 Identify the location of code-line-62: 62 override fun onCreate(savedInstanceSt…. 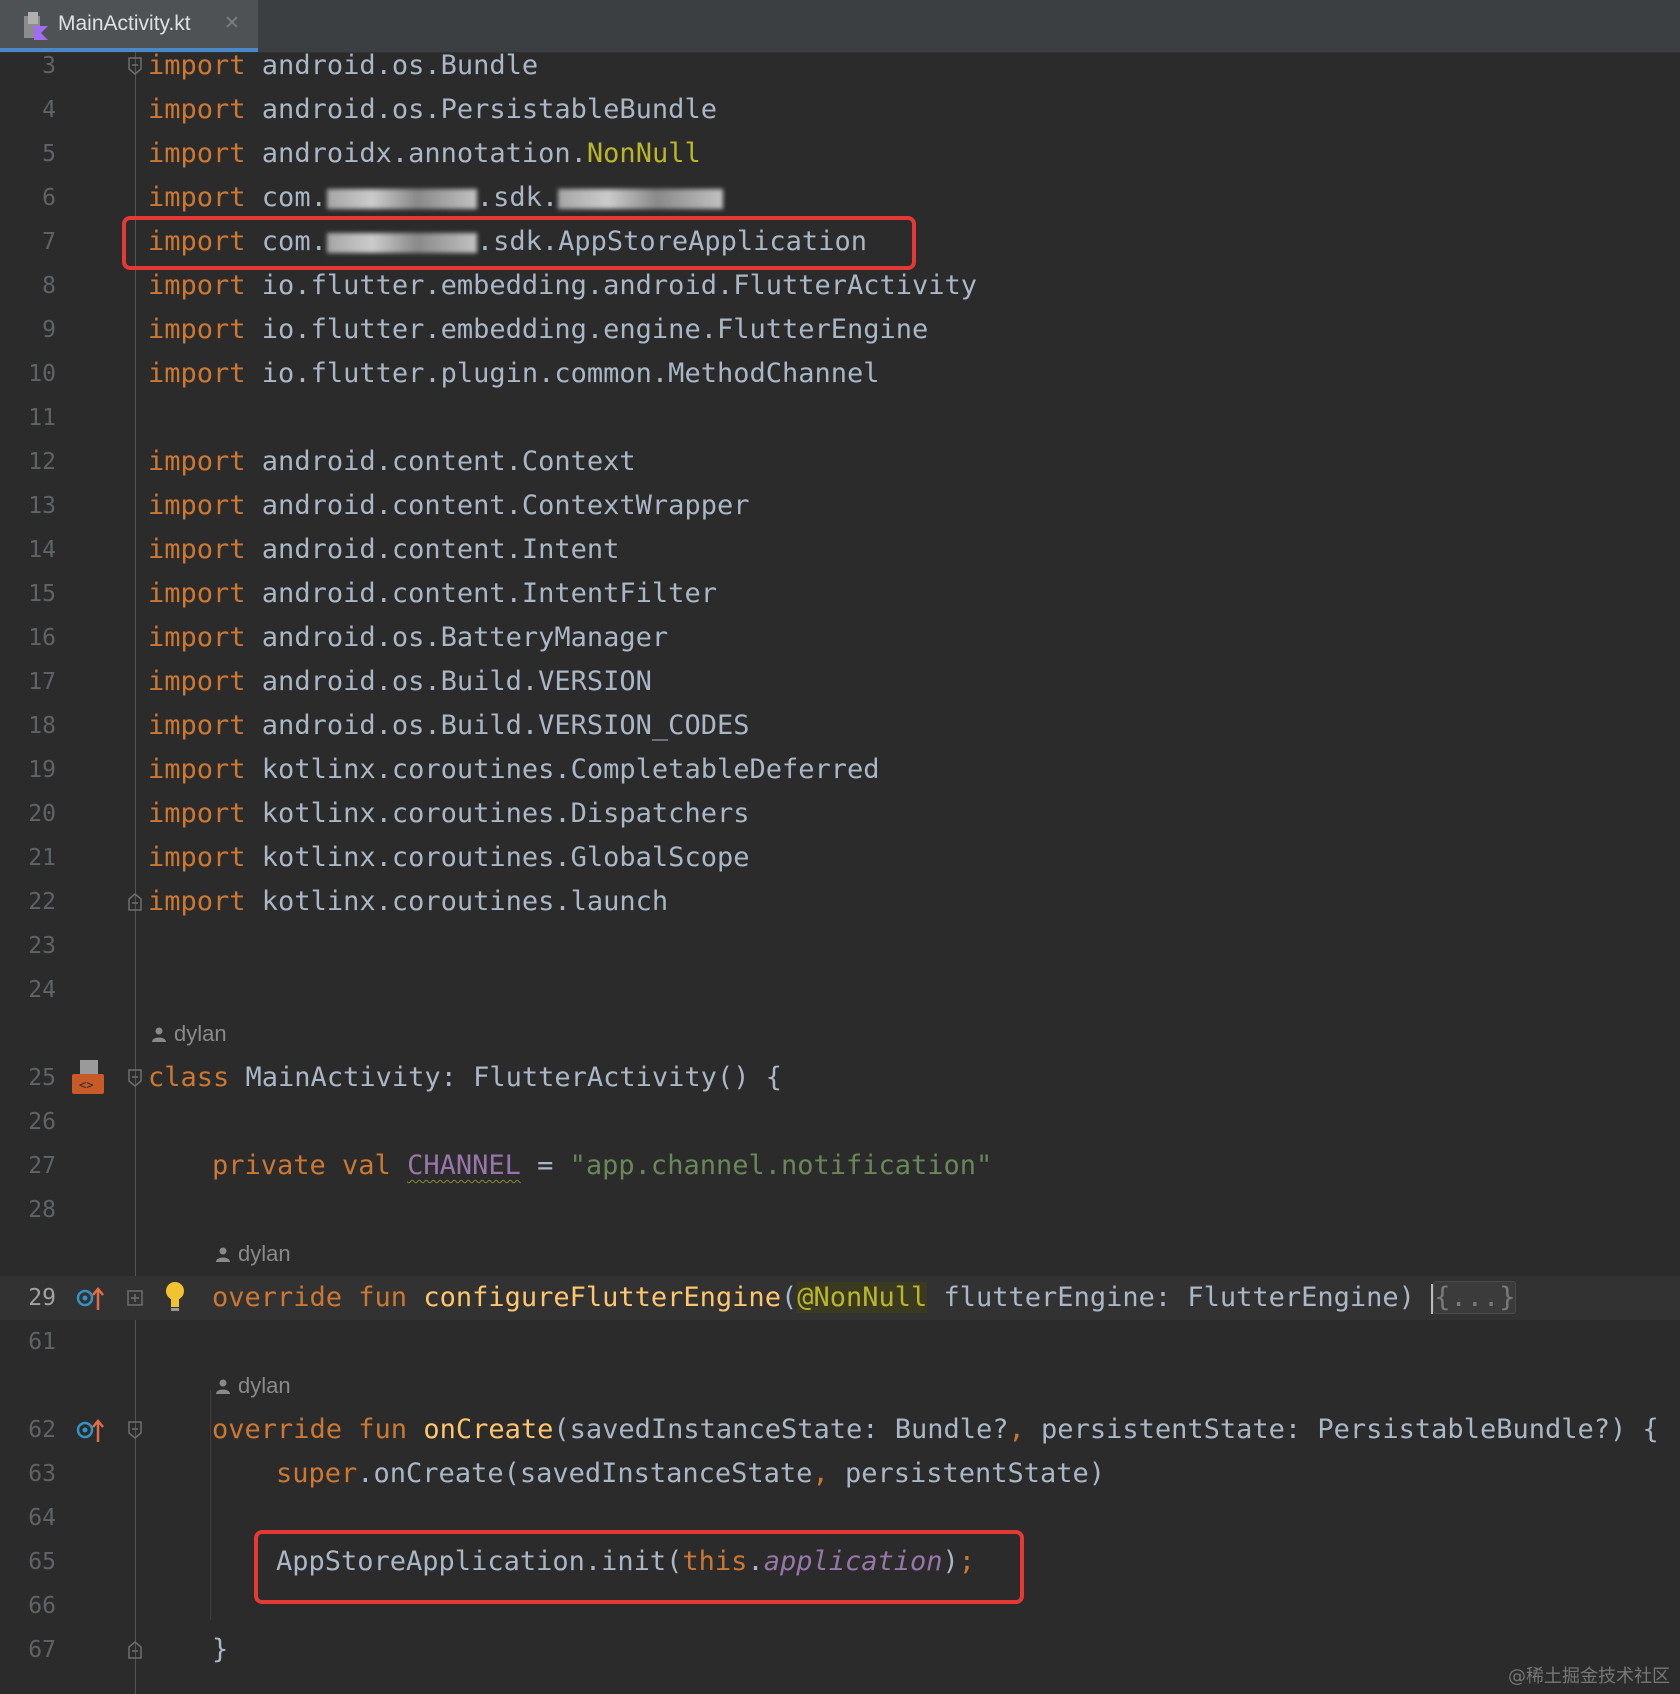
(840, 1430).